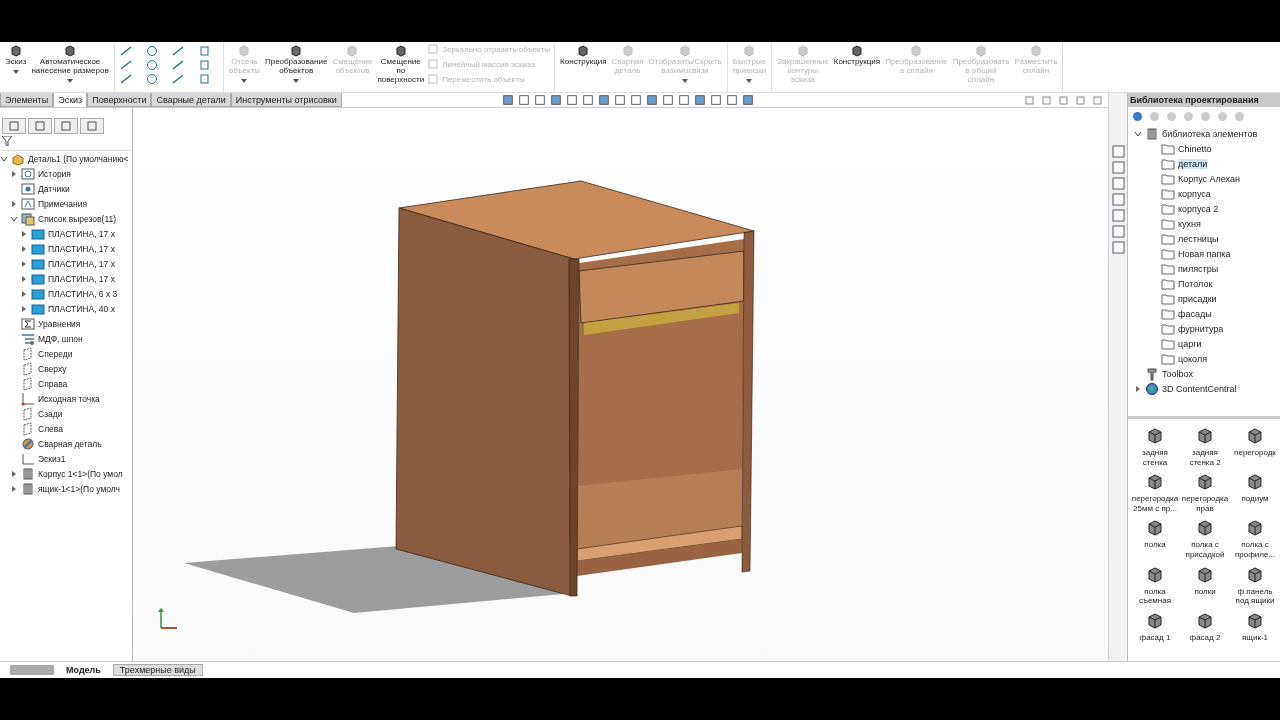  I want to click on library-item: Новая папка, so click(1204, 253).